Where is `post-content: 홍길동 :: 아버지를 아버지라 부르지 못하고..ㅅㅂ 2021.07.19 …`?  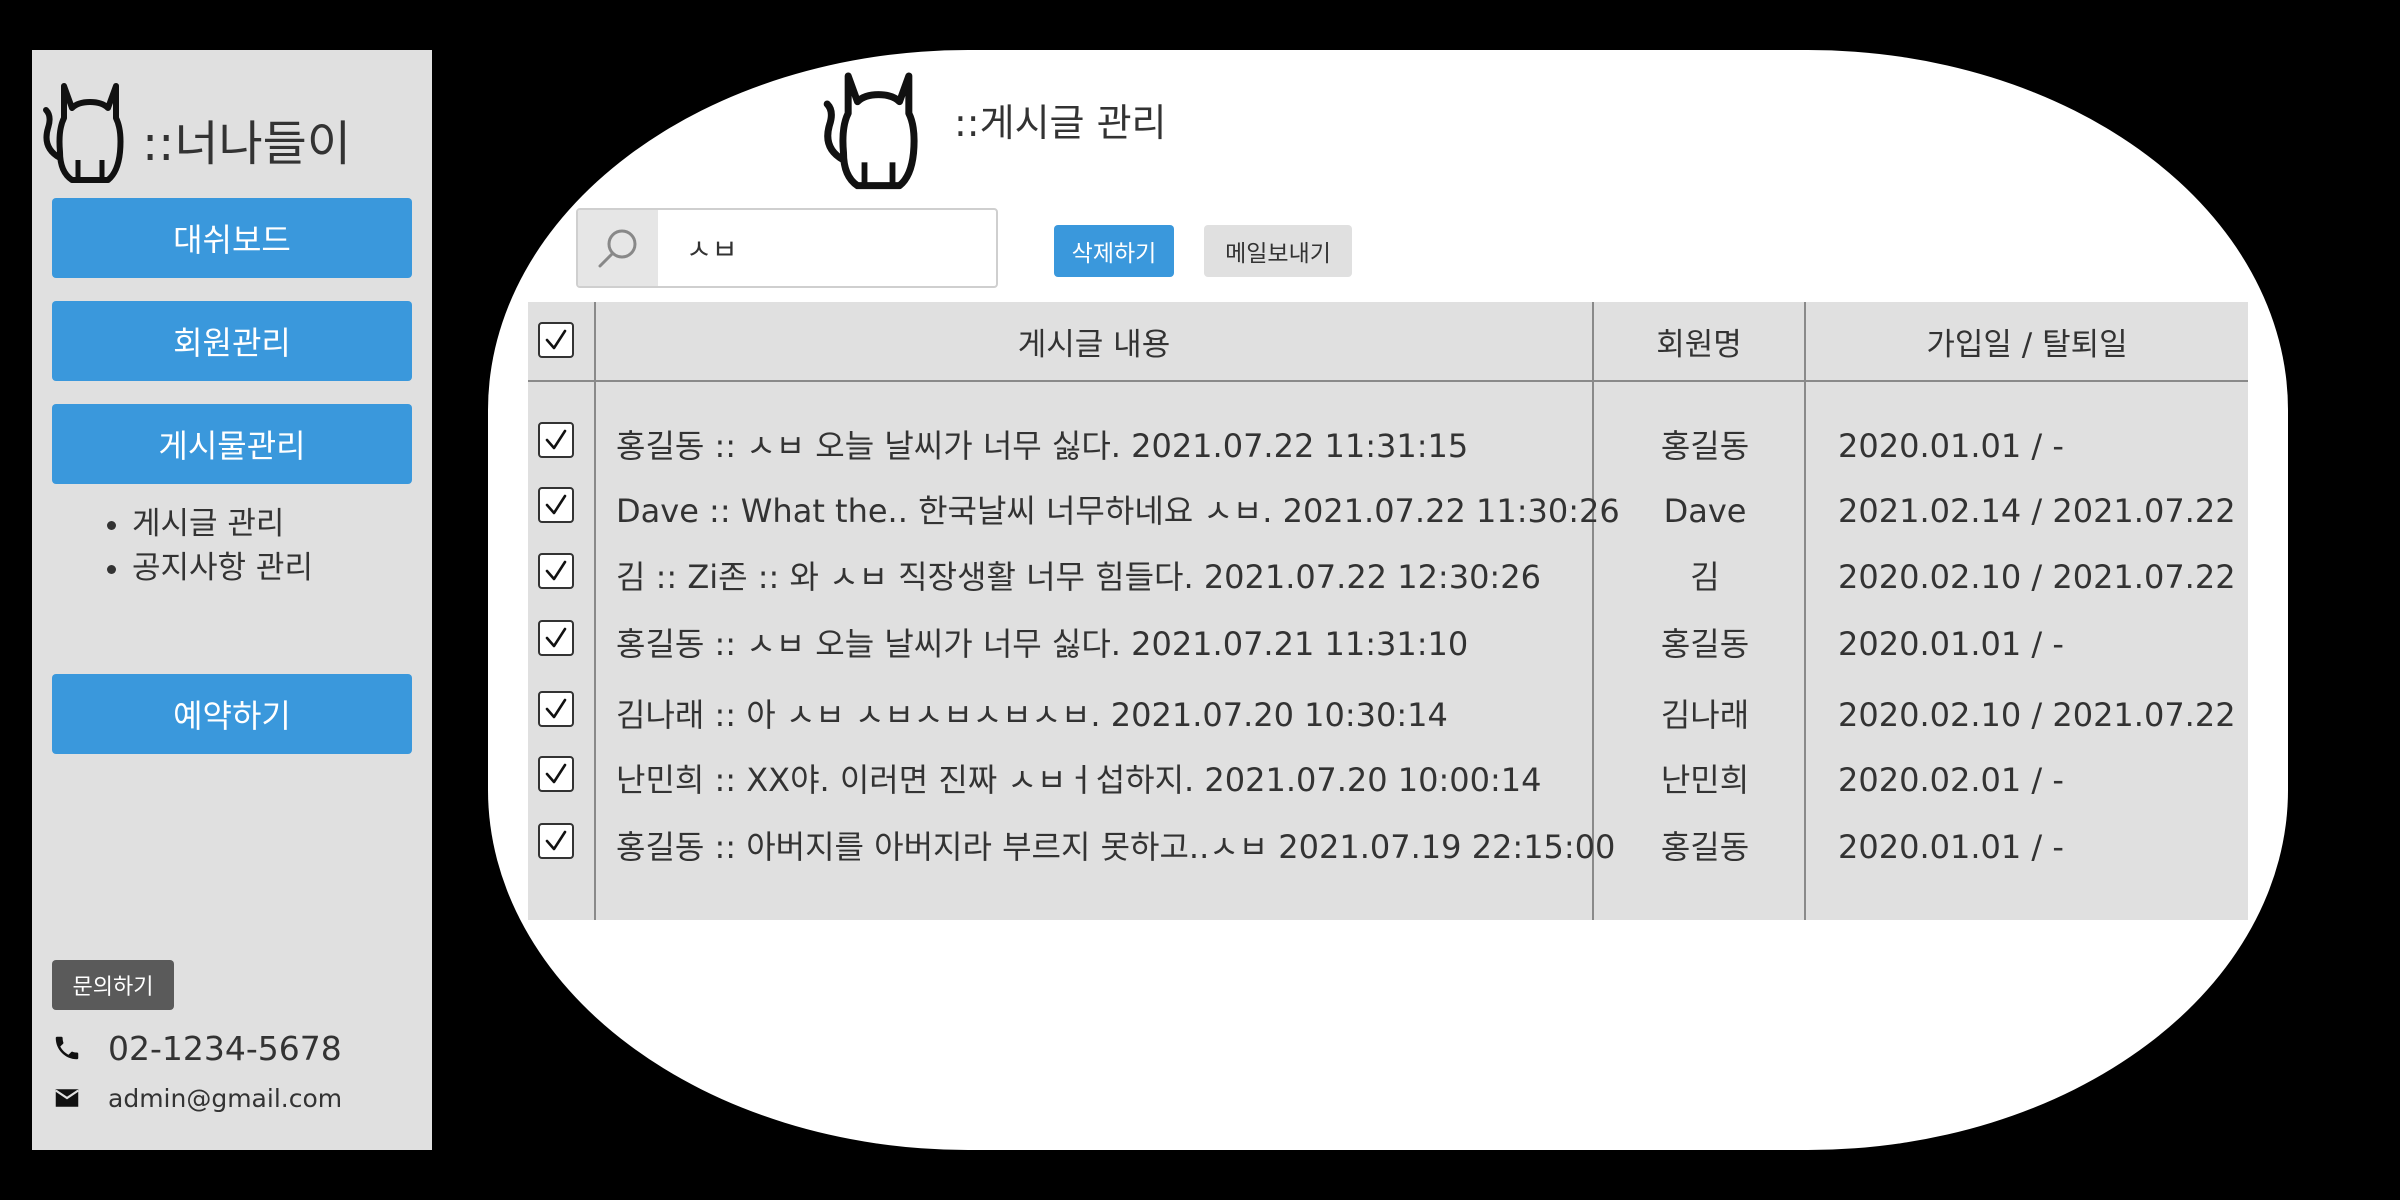 post-content: 홍길동 :: 아버지를 아버지라 부르지 못하고..ㅅㅂ 2021.07.19 … is located at coordinates (1116, 847).